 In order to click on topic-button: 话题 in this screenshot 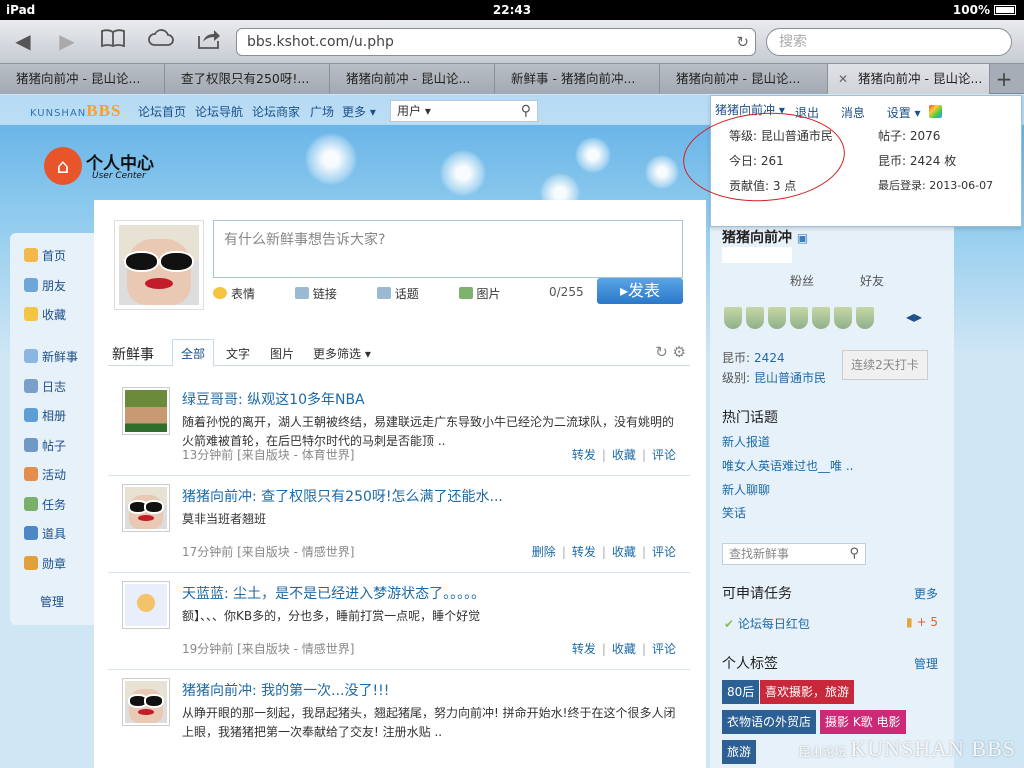, I will do `click(406, 294)`.